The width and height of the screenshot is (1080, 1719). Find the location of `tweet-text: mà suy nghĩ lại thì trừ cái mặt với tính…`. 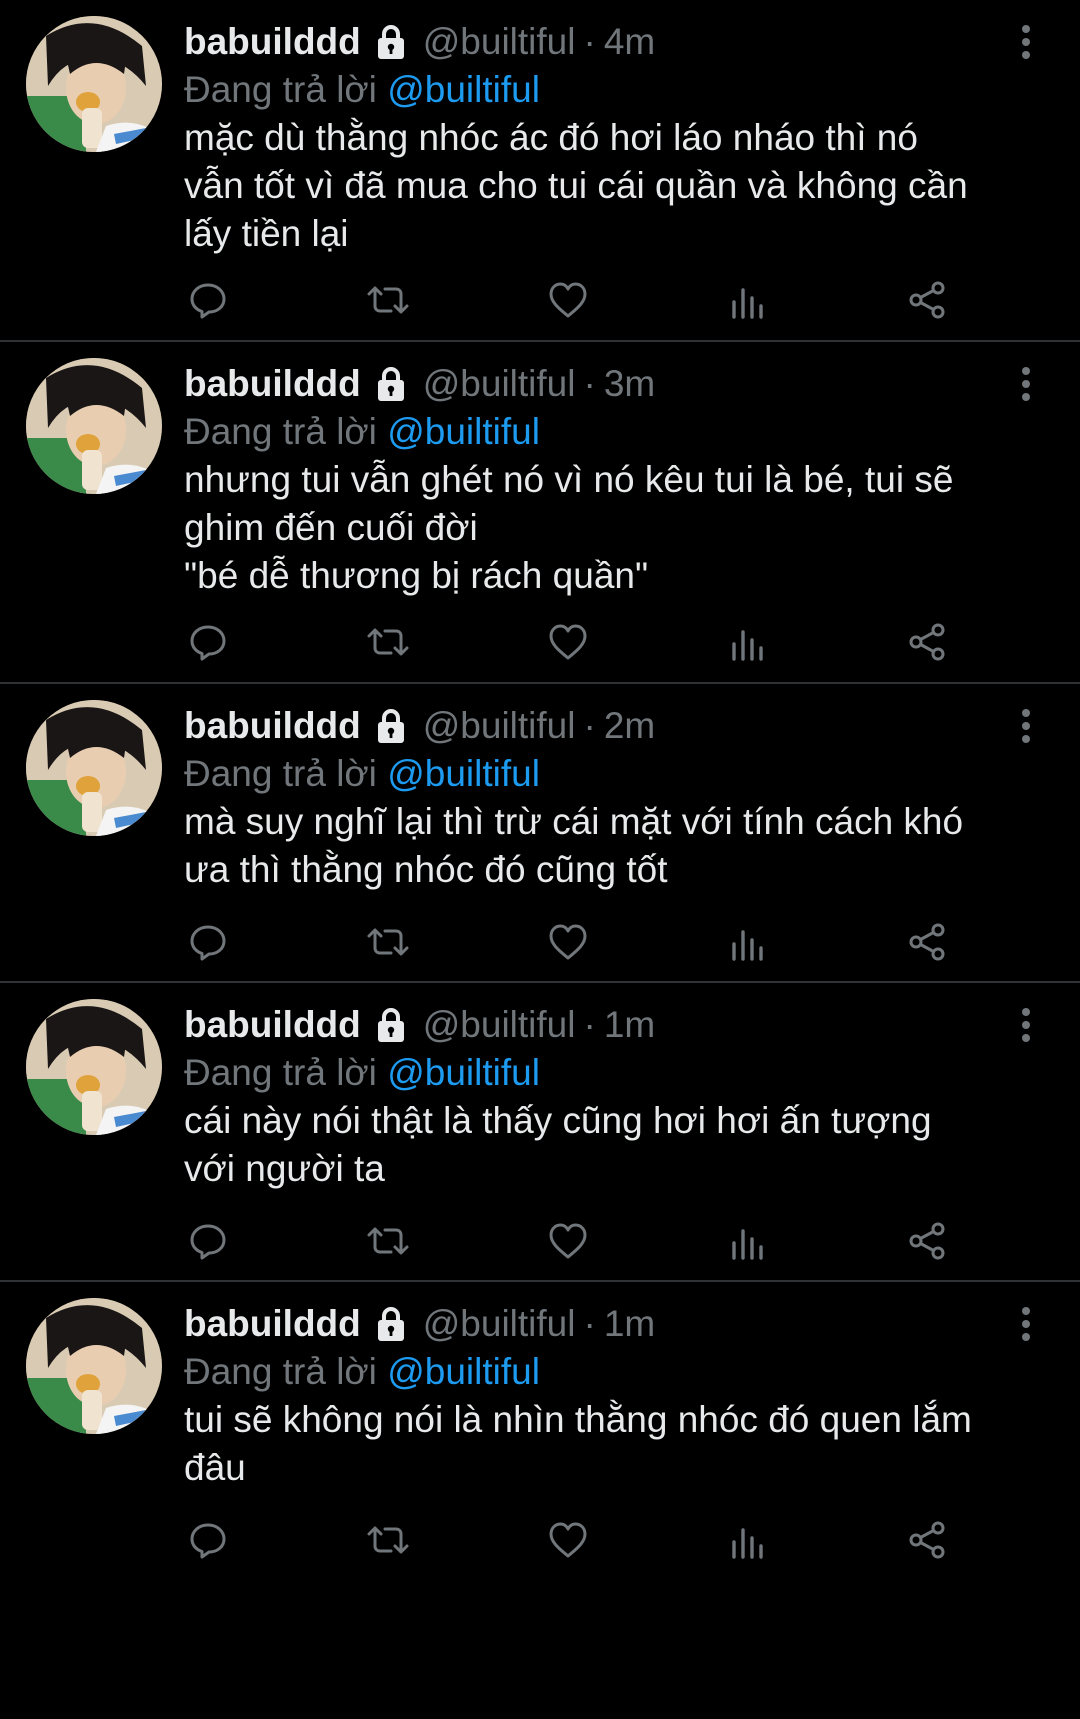

tweet-text: mà suy nghĩ lại thì trừ cái mặt với tính… is located at coordinates (574, 845).